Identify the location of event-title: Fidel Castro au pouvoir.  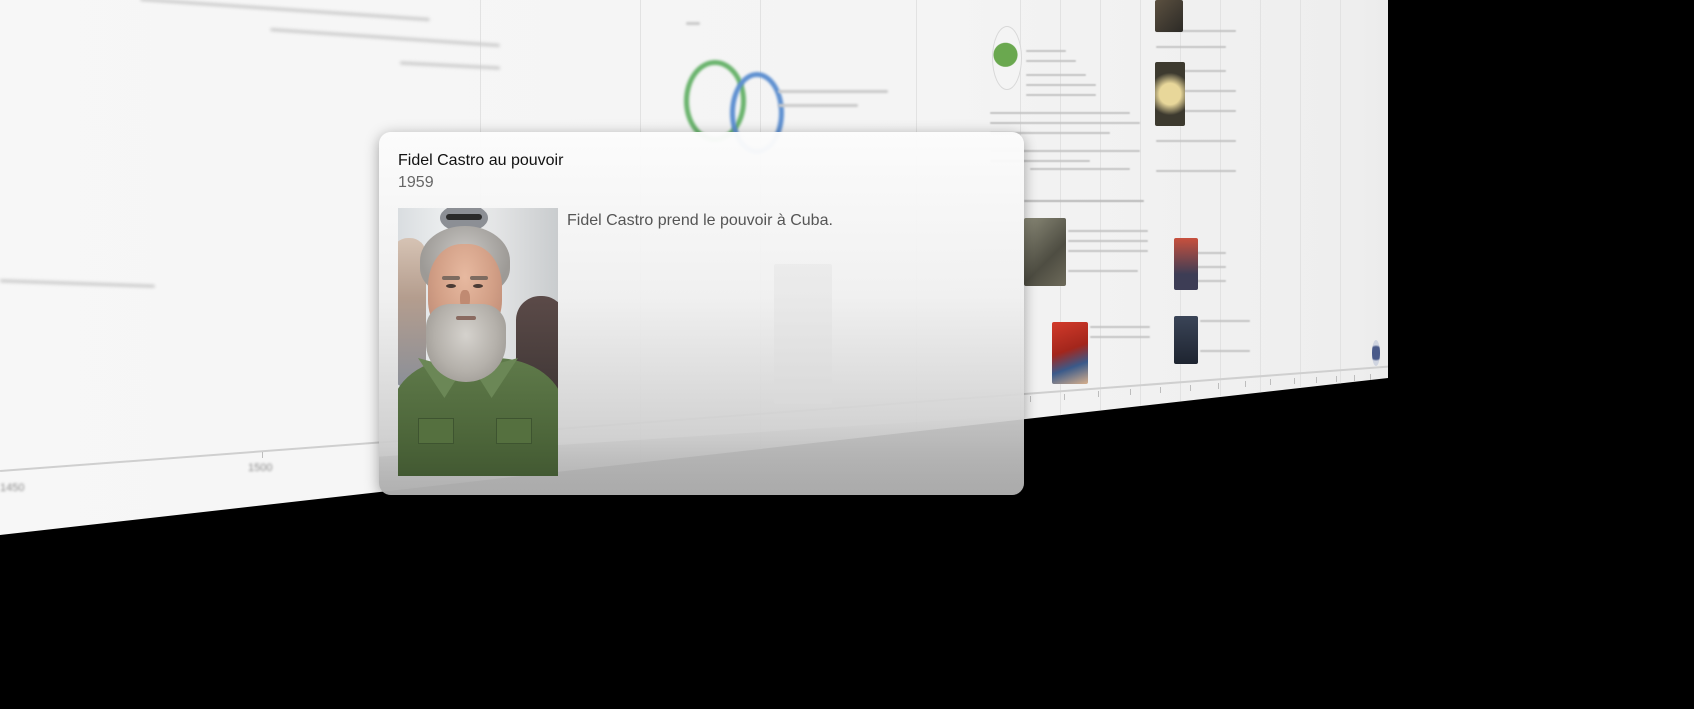
(481, 160).